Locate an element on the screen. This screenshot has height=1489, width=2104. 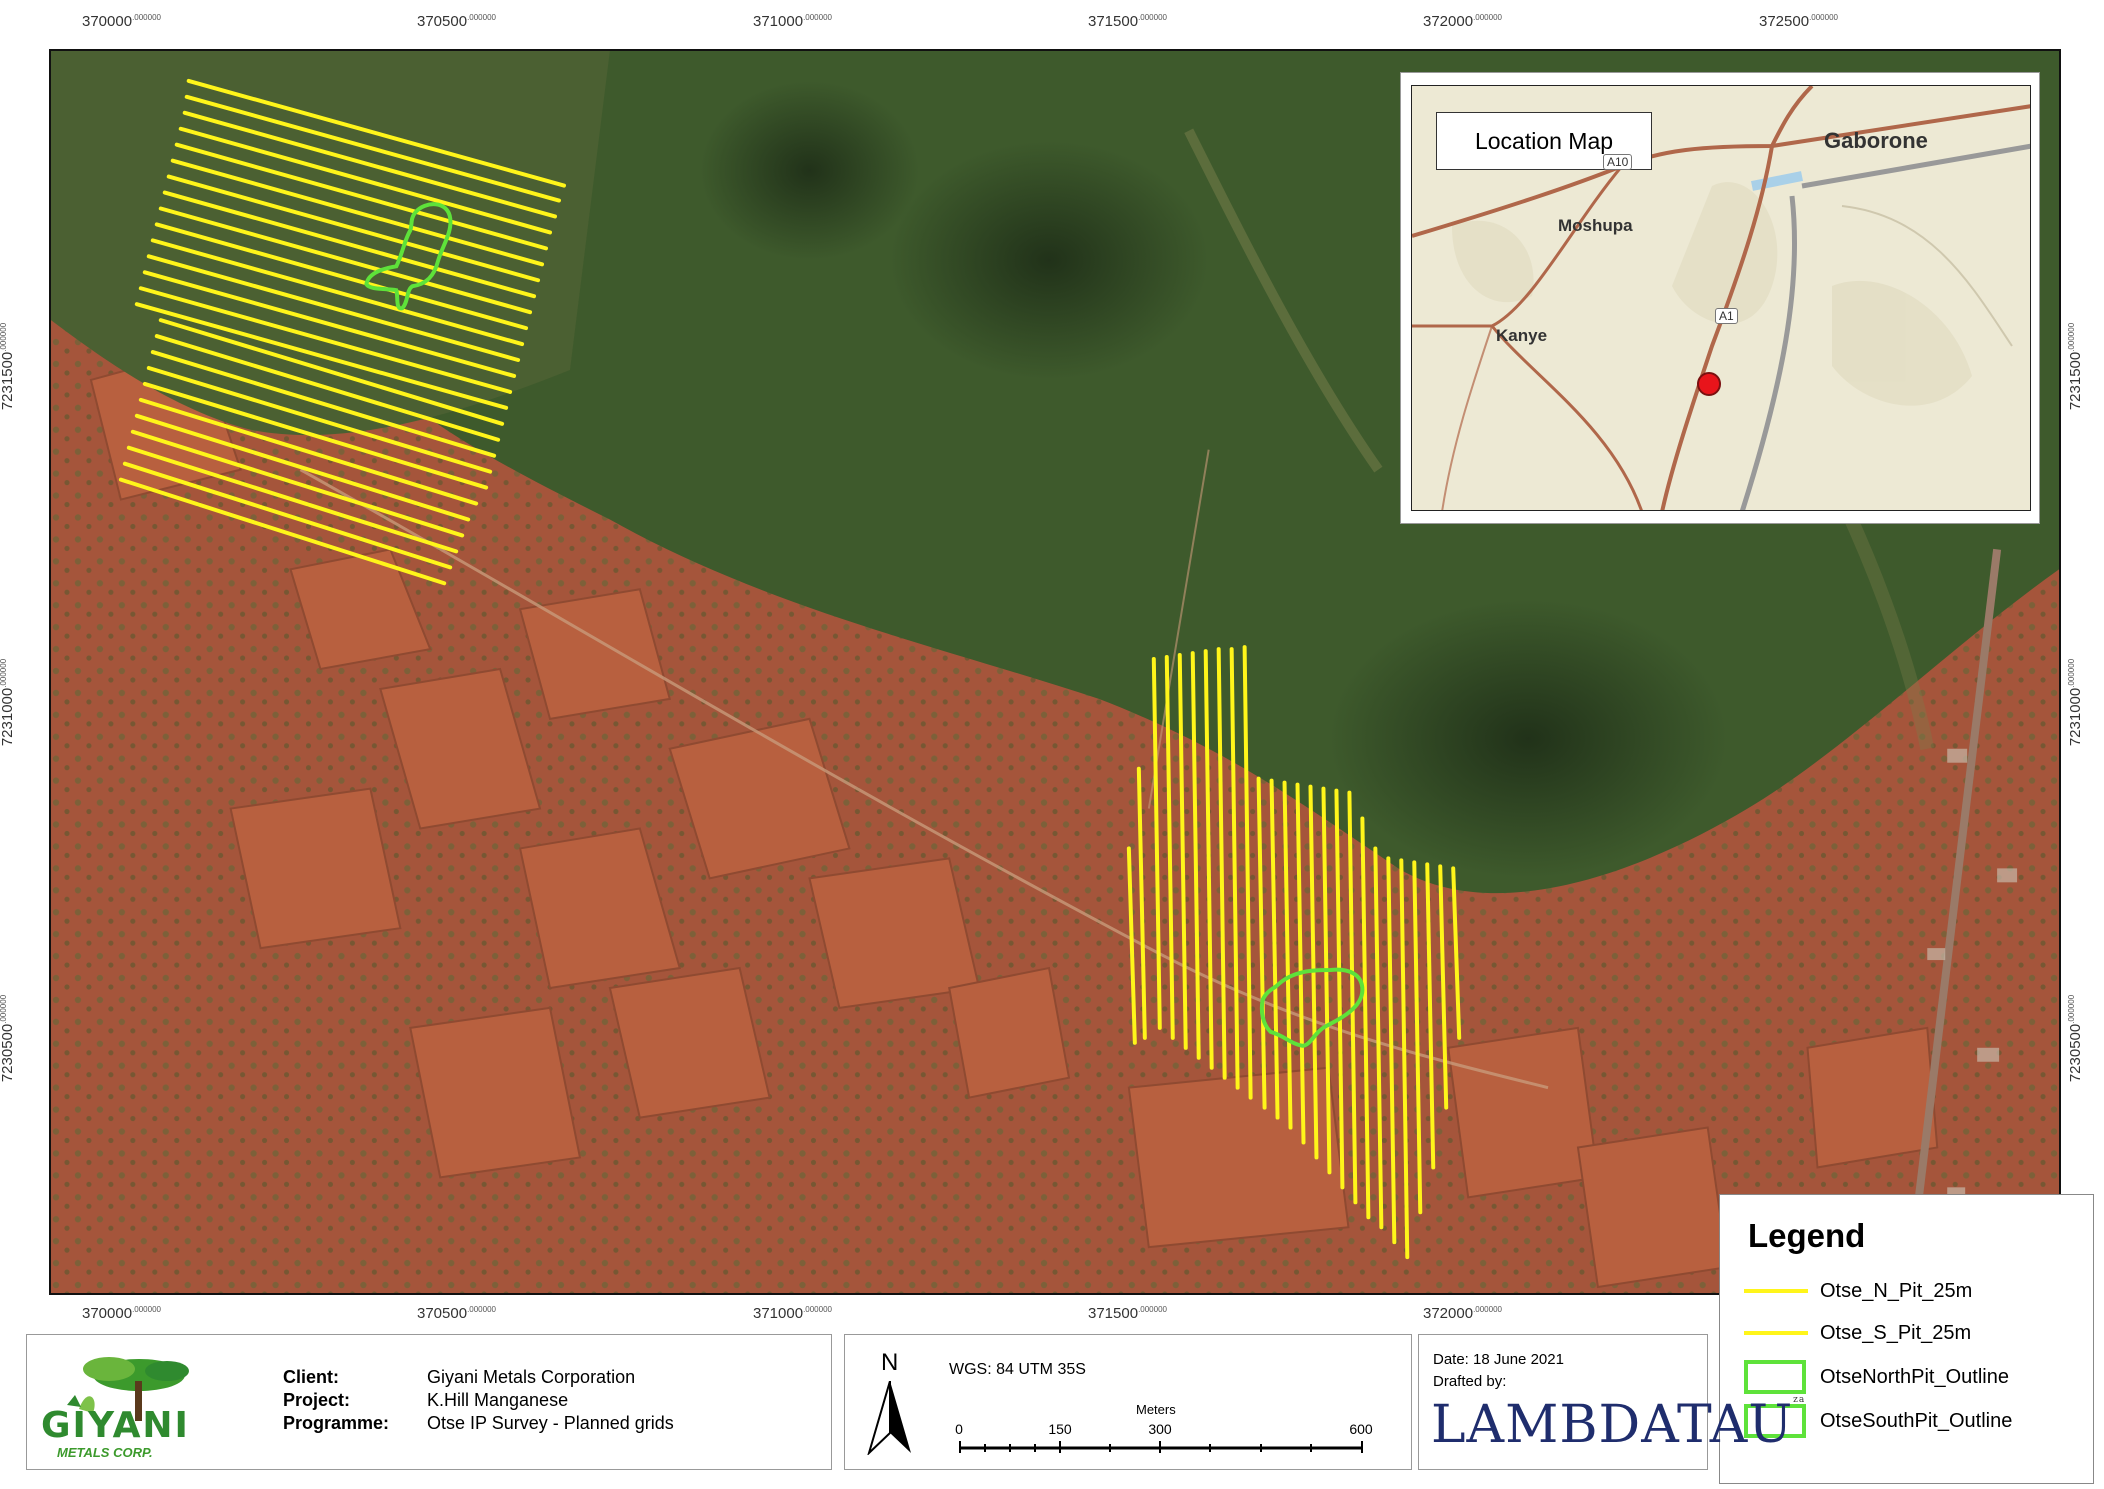
lambdatau-logo-suffix: za is located at coordinates (1799, 1400).